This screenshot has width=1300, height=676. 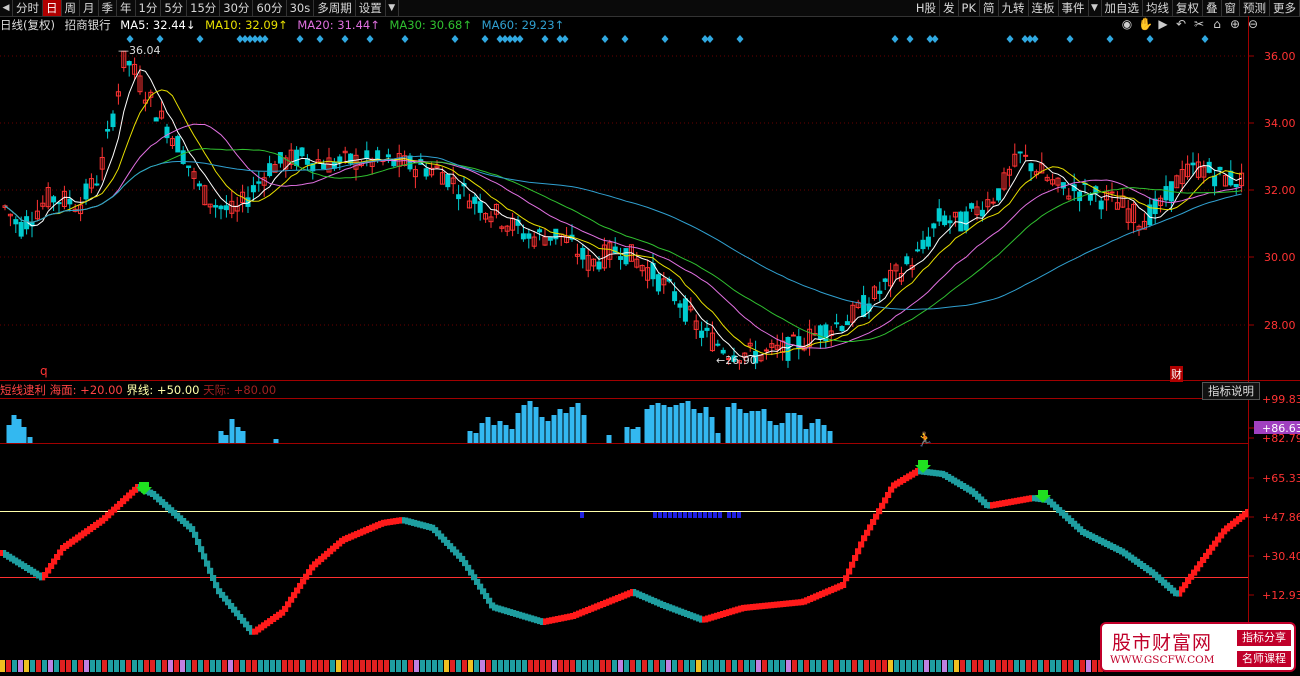 I want to click on watermark-tag-share: 指标分享, so click(x=1264, y=638).